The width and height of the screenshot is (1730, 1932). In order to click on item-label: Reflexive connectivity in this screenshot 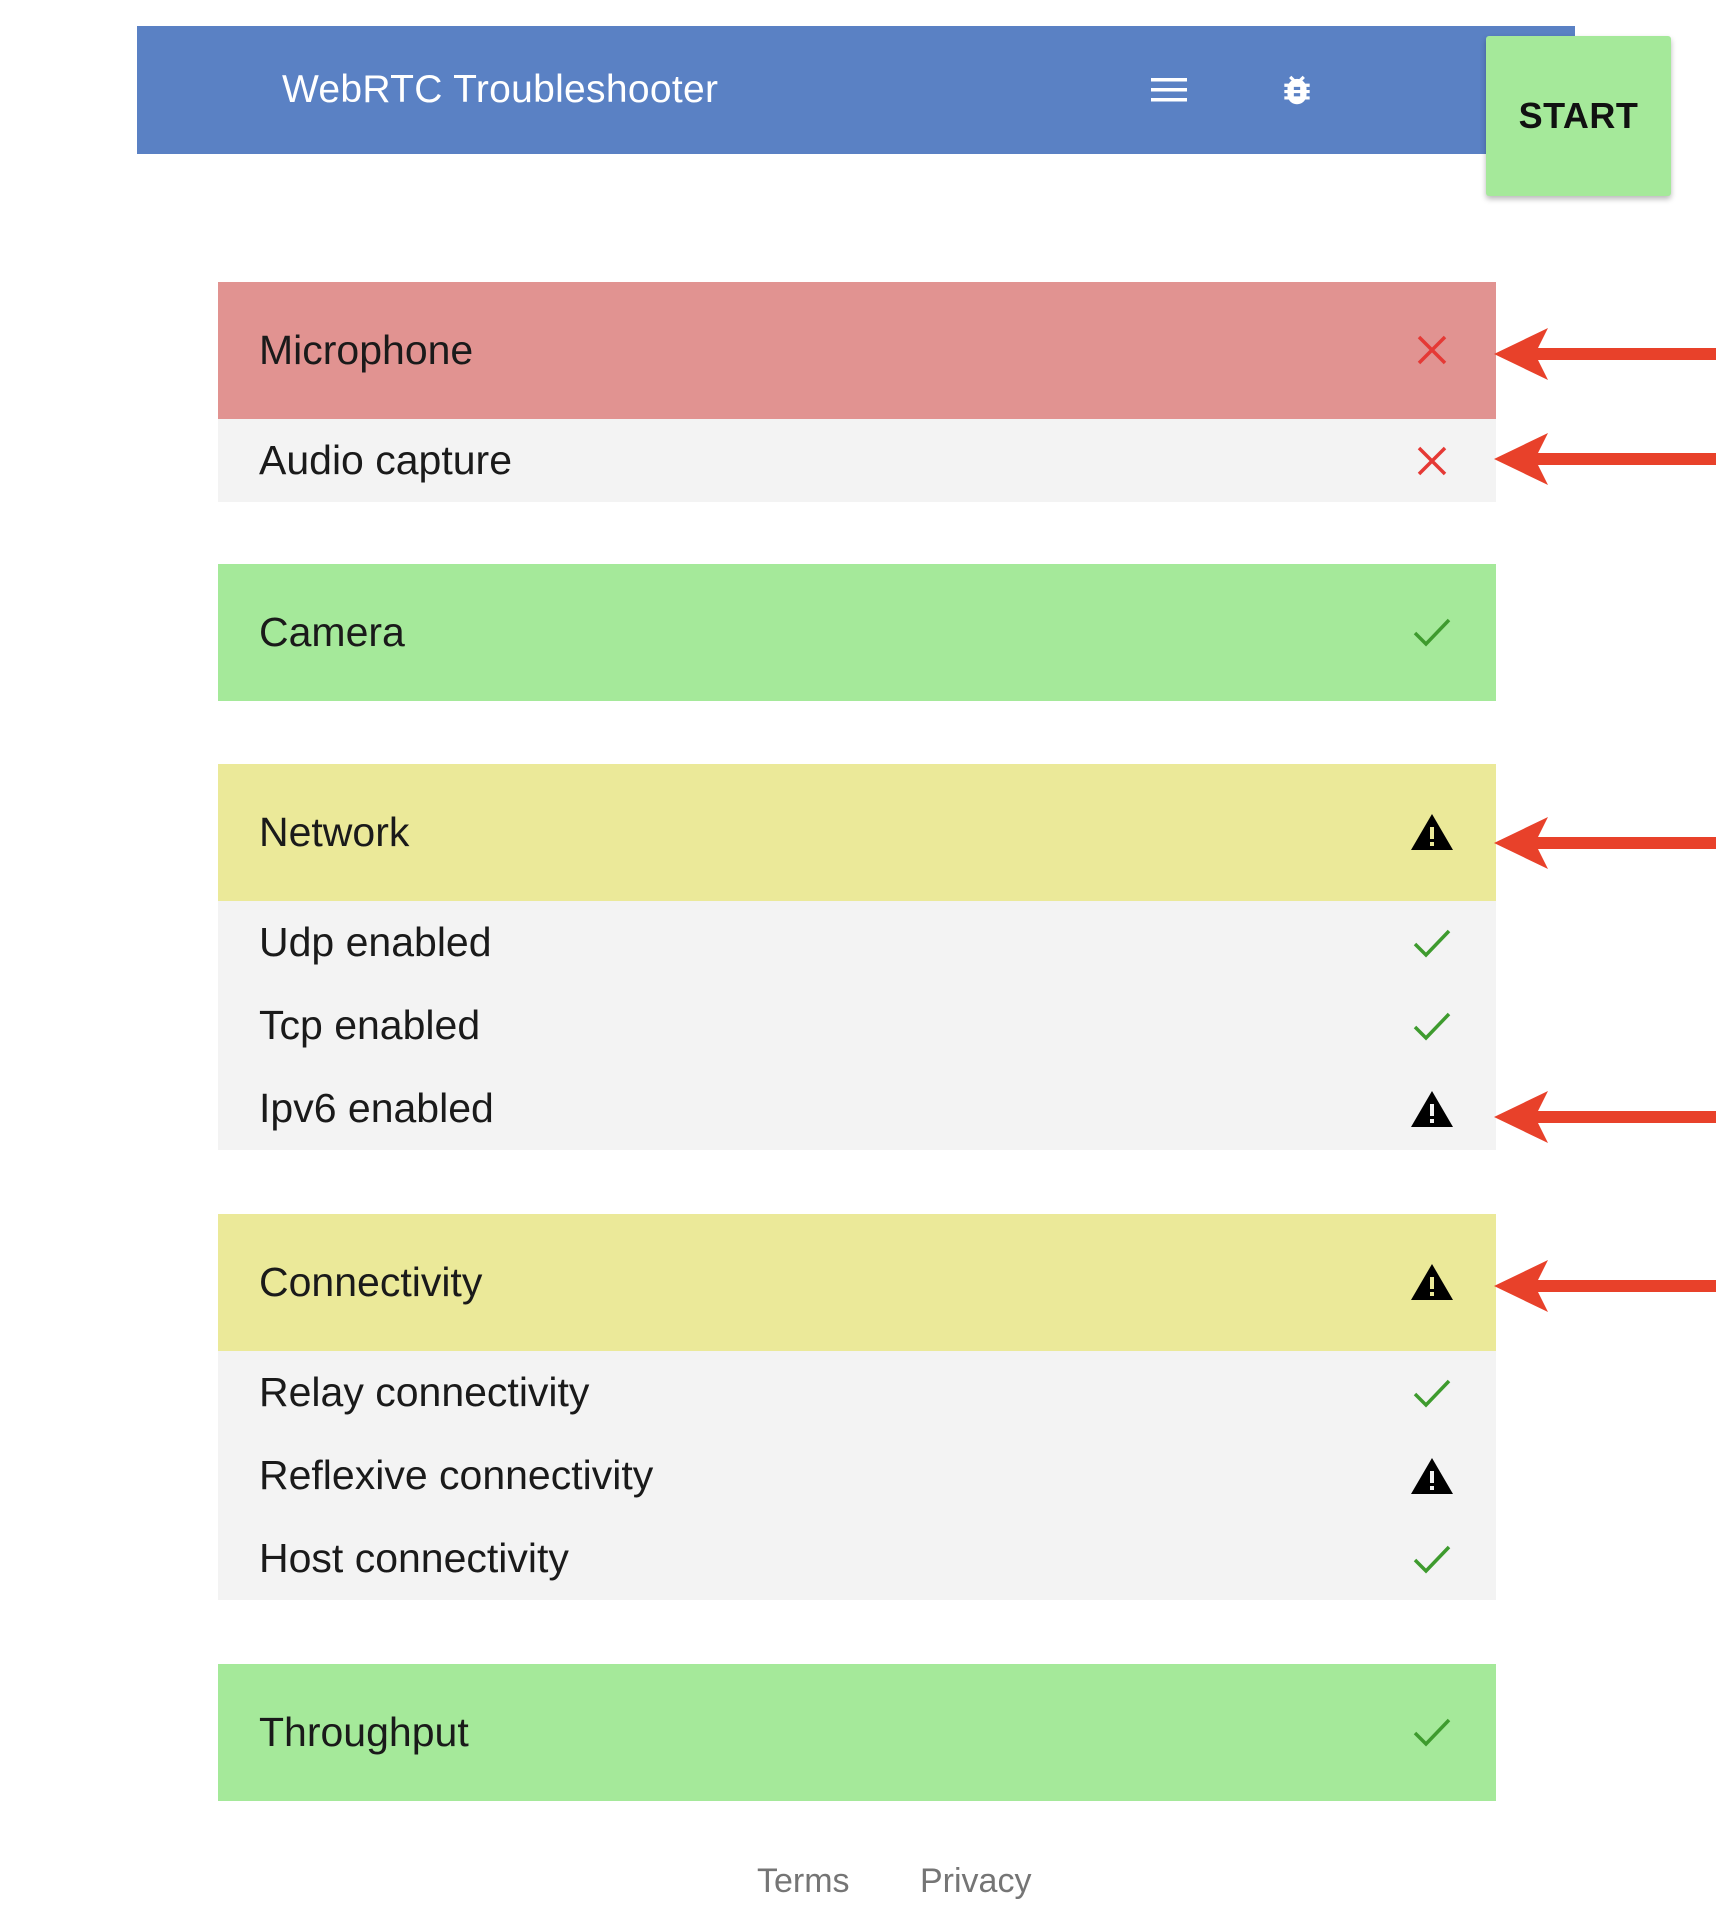, I will do `click(456, 1475)`.